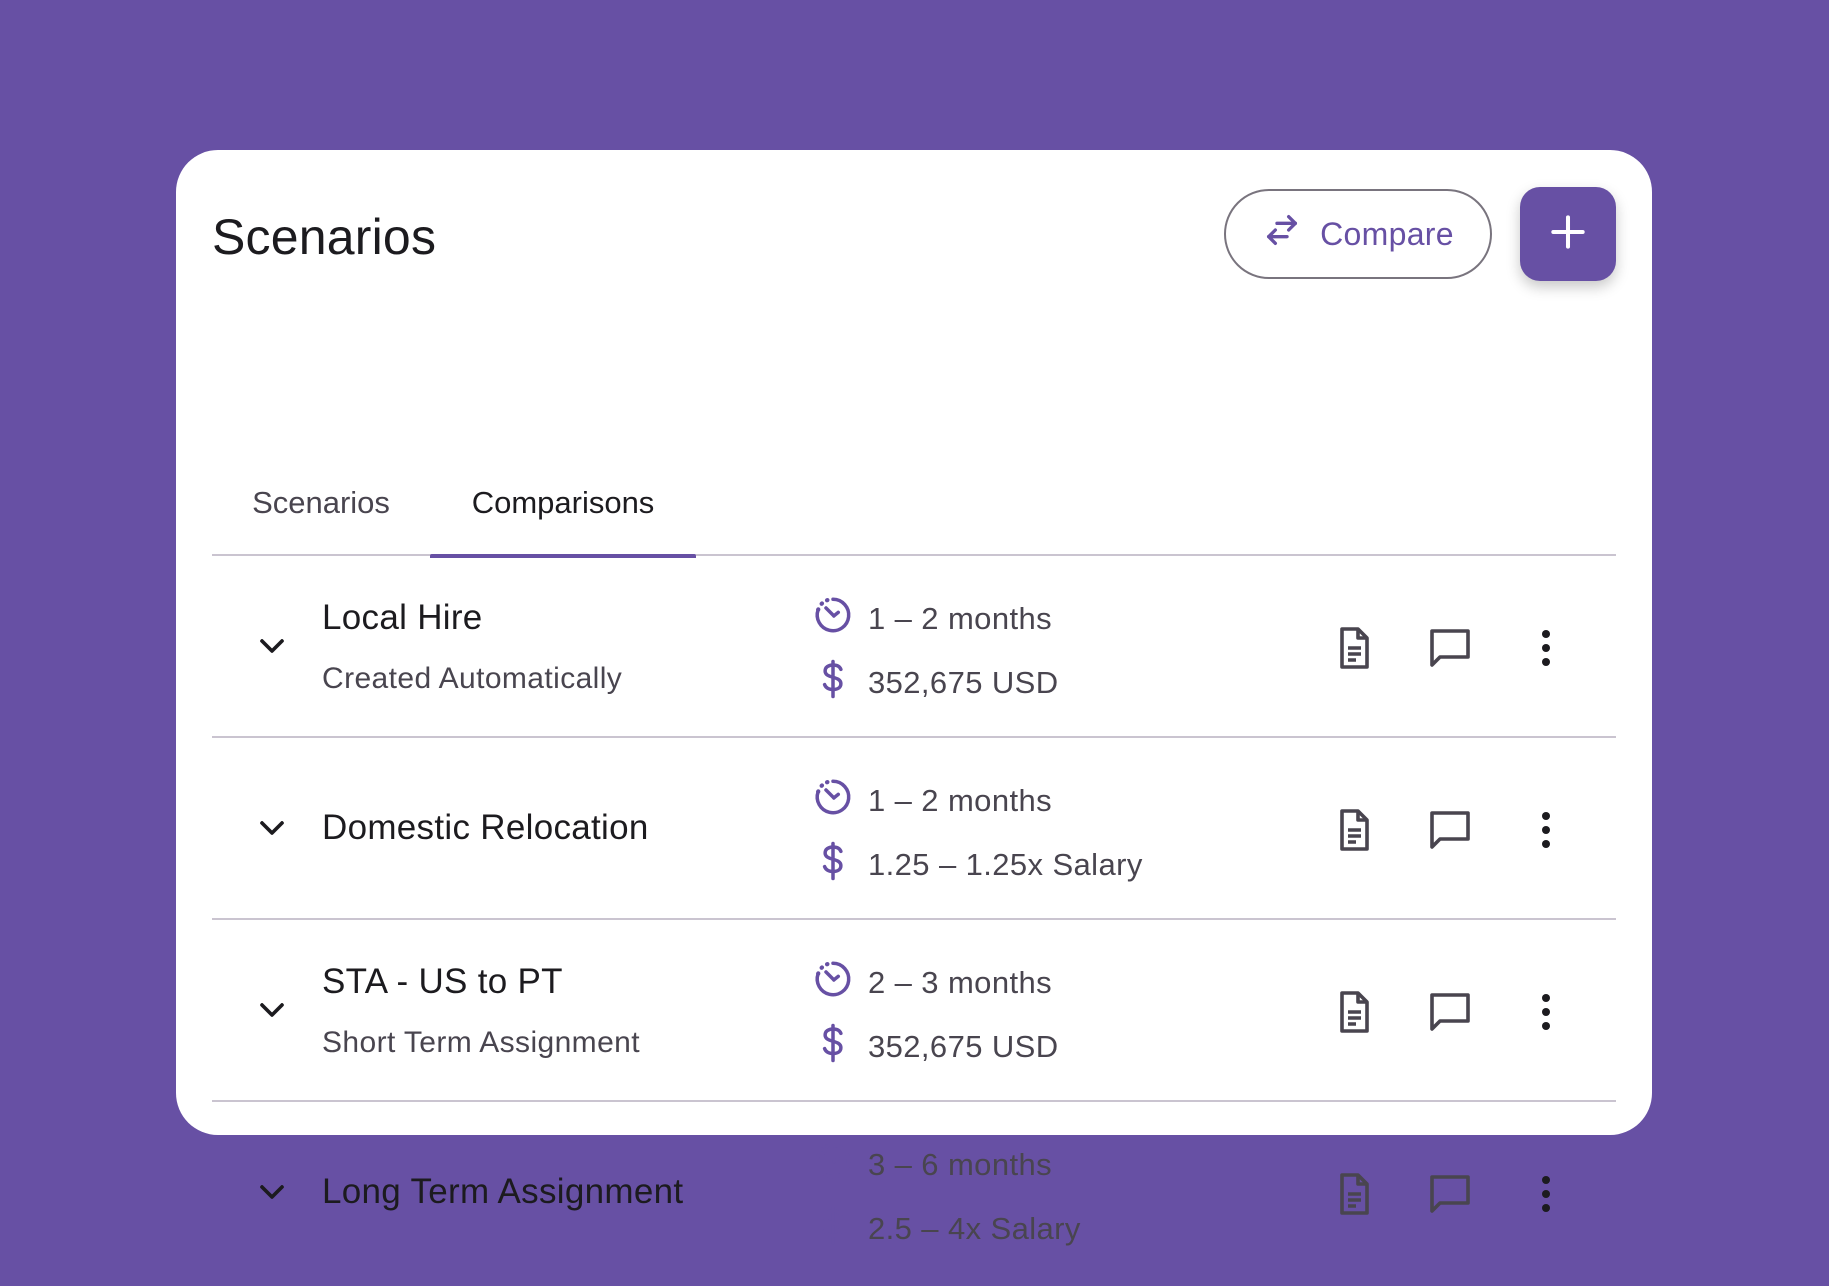 The image size is (1829, 1286). I want to click on tab-scenarios: Scenarios, so click(321, 503).